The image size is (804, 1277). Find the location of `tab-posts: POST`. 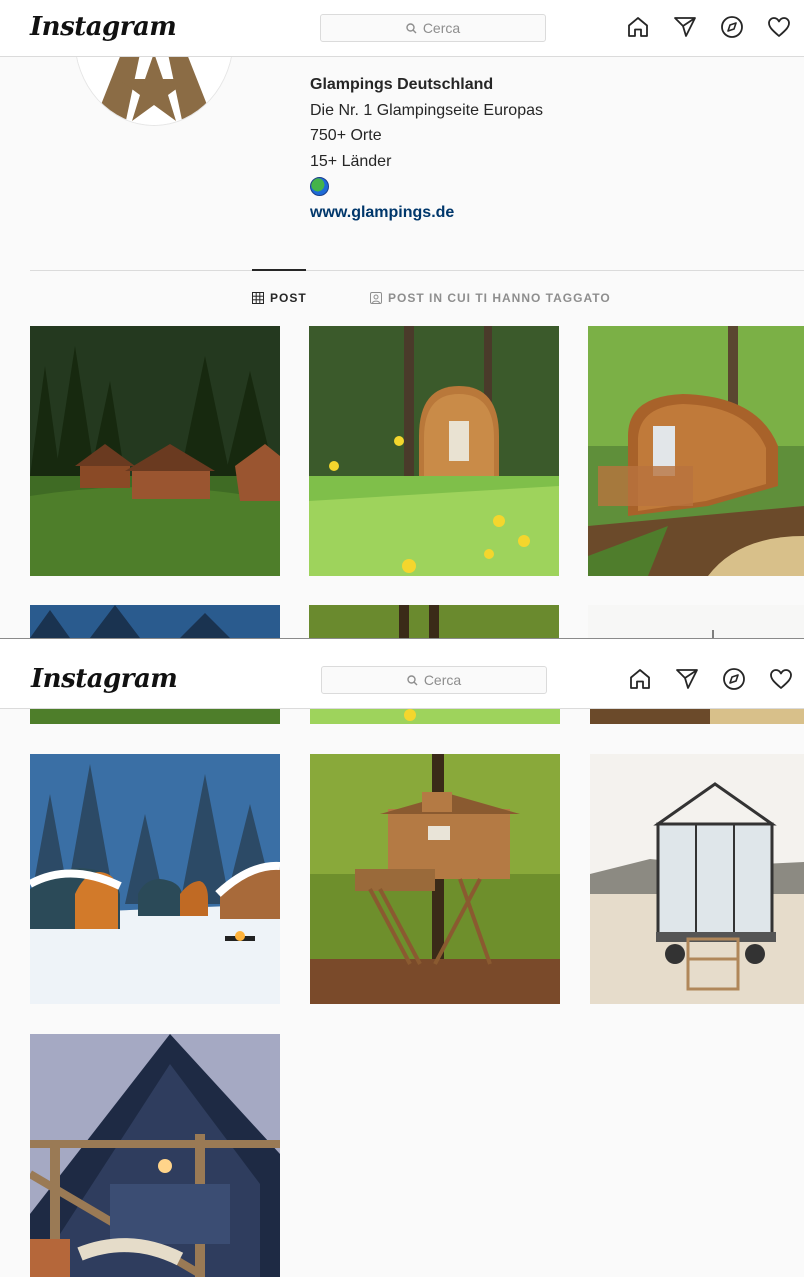

tab-posts: POST is located at coordinates (279, 298).